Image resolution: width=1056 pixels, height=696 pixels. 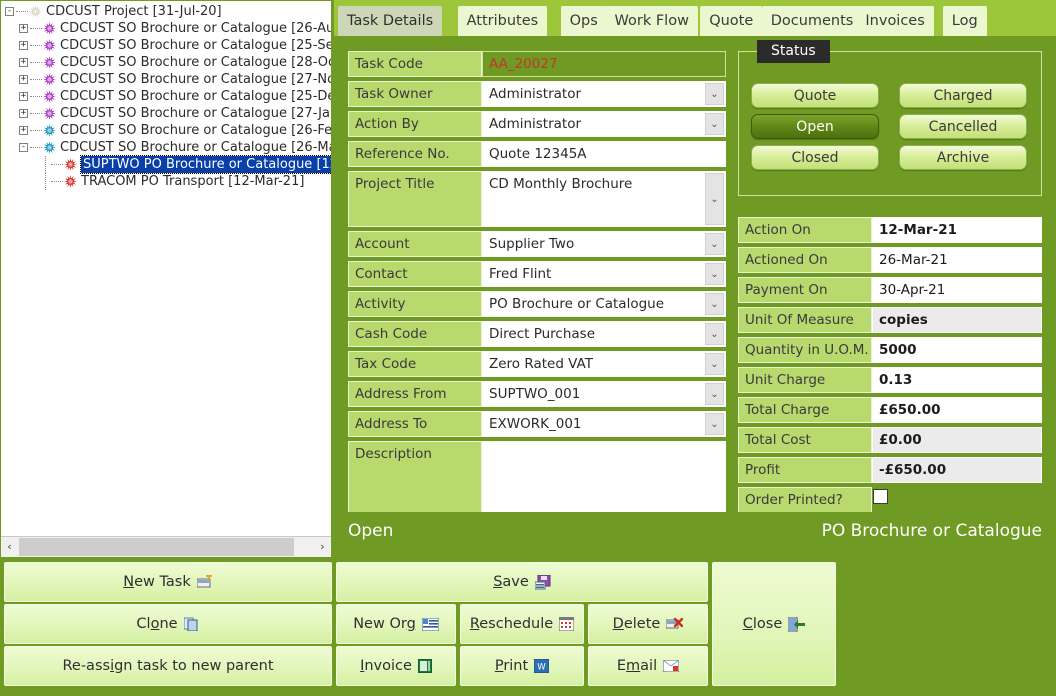 I want to click on print-button: Print W, so click(x=522, y=666).